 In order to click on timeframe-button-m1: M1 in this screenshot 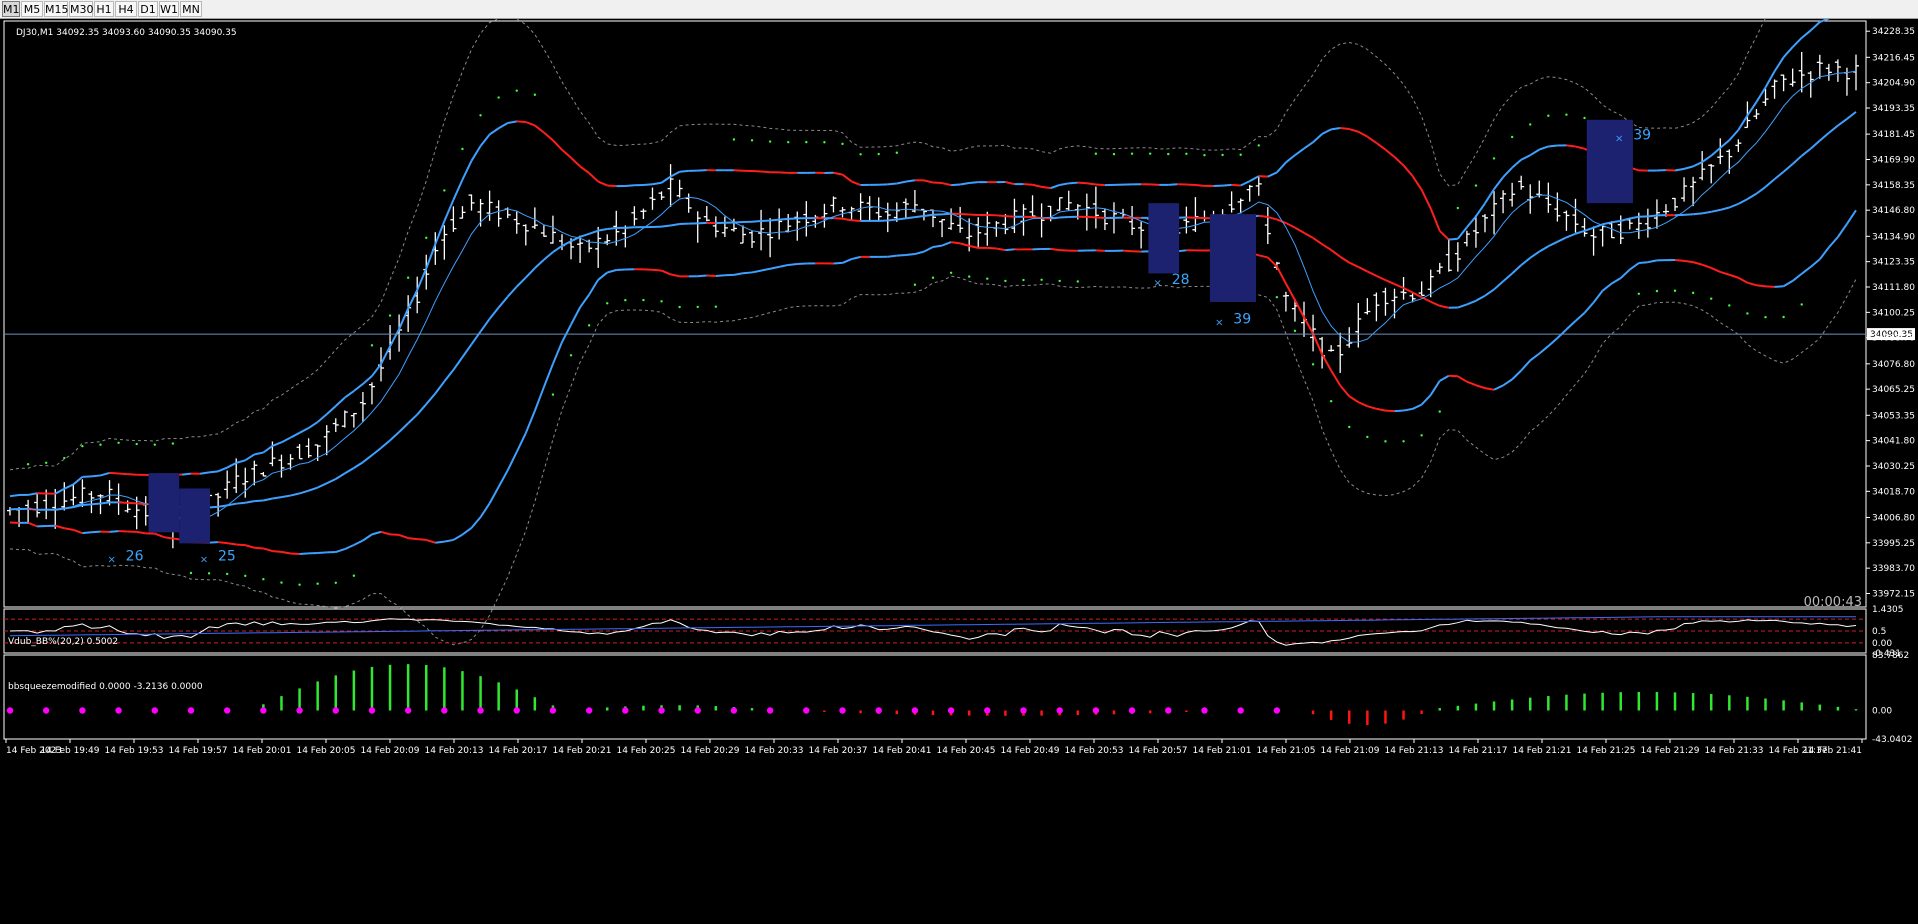, I will do `click(11, 9)`.